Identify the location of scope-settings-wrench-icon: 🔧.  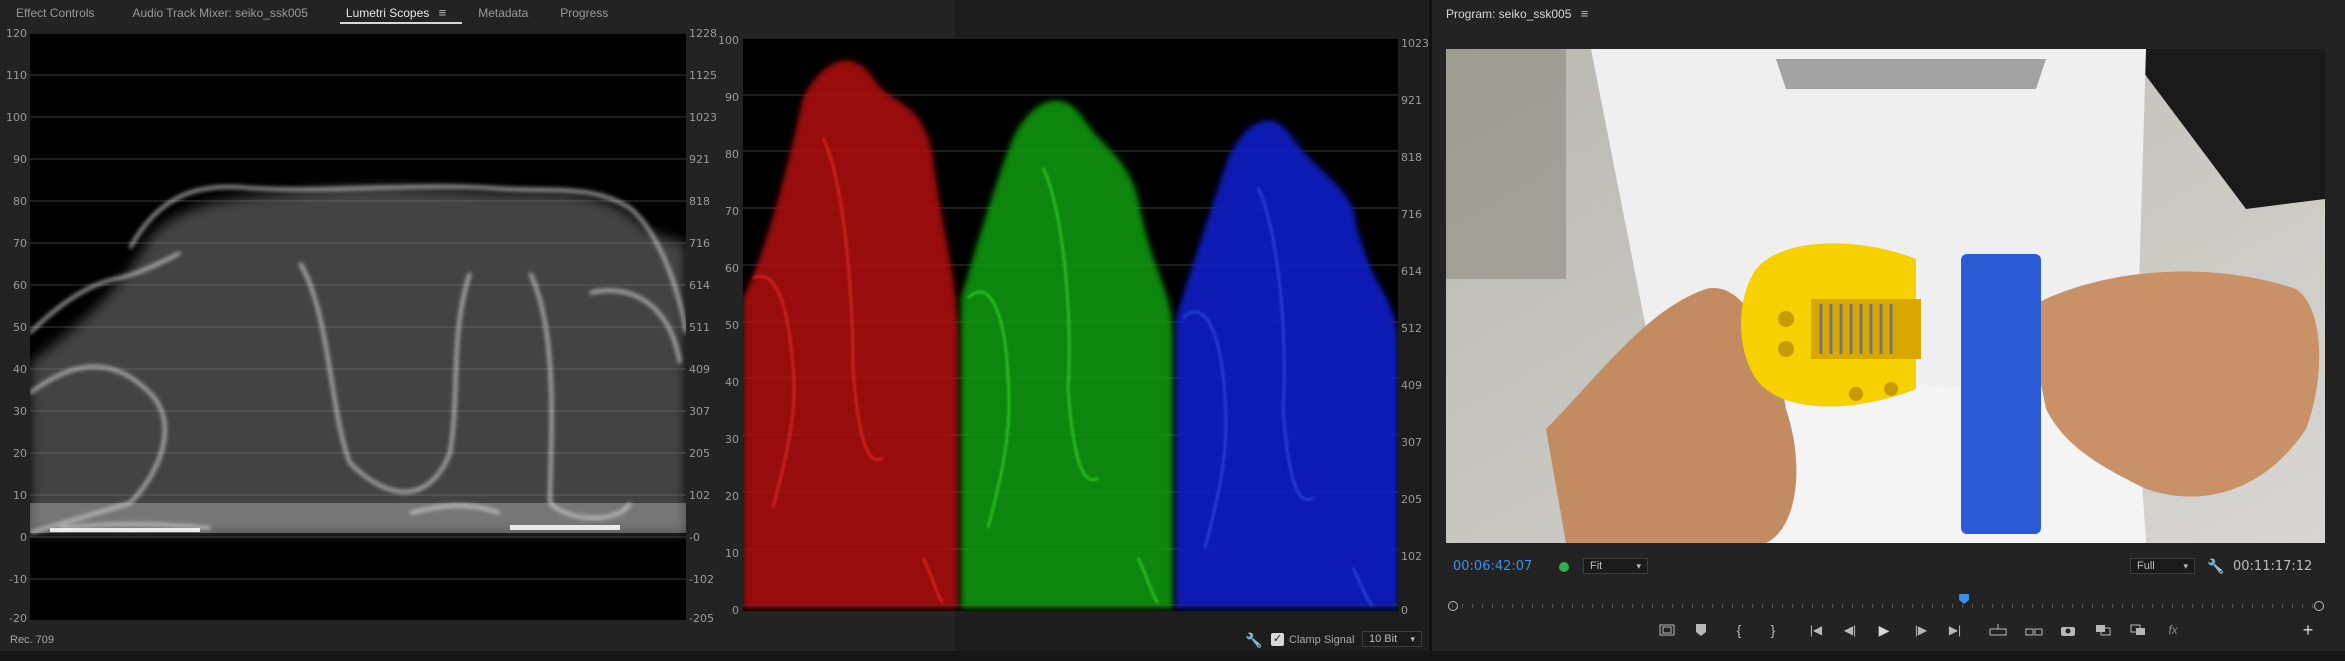
(1253, 640).